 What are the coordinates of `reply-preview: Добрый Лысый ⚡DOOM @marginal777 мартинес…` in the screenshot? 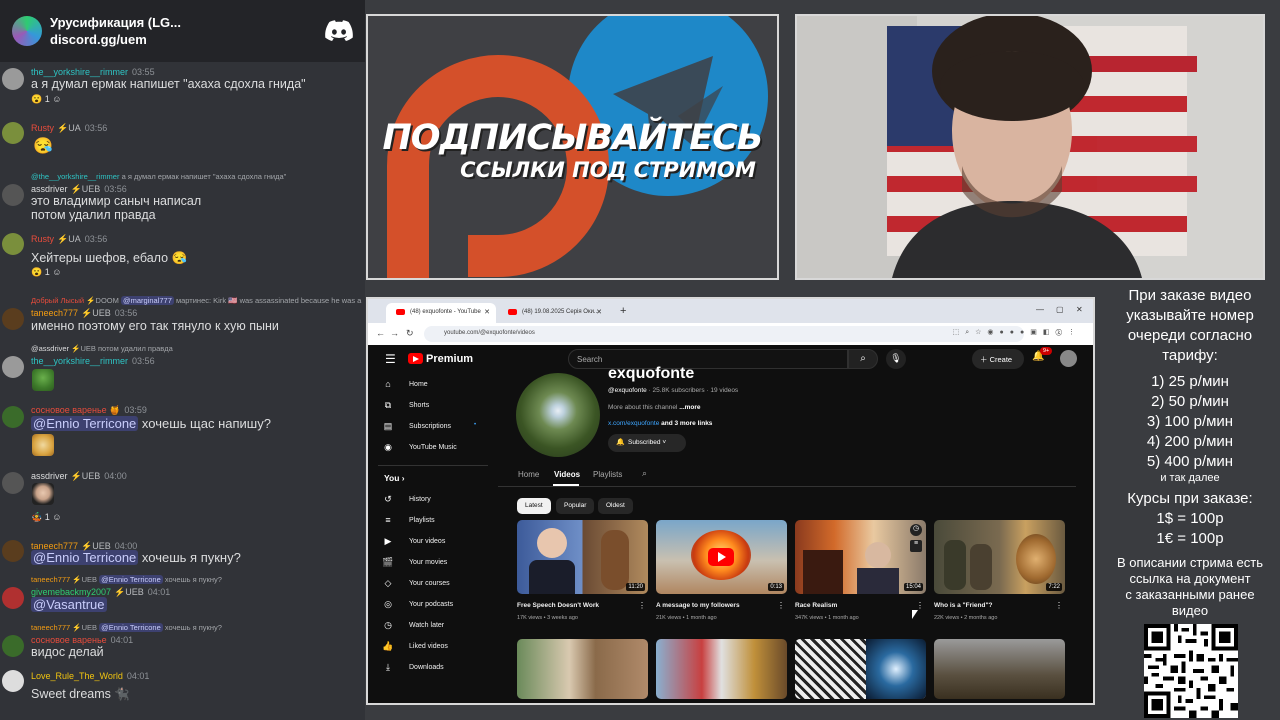 It's located at (196, 300).